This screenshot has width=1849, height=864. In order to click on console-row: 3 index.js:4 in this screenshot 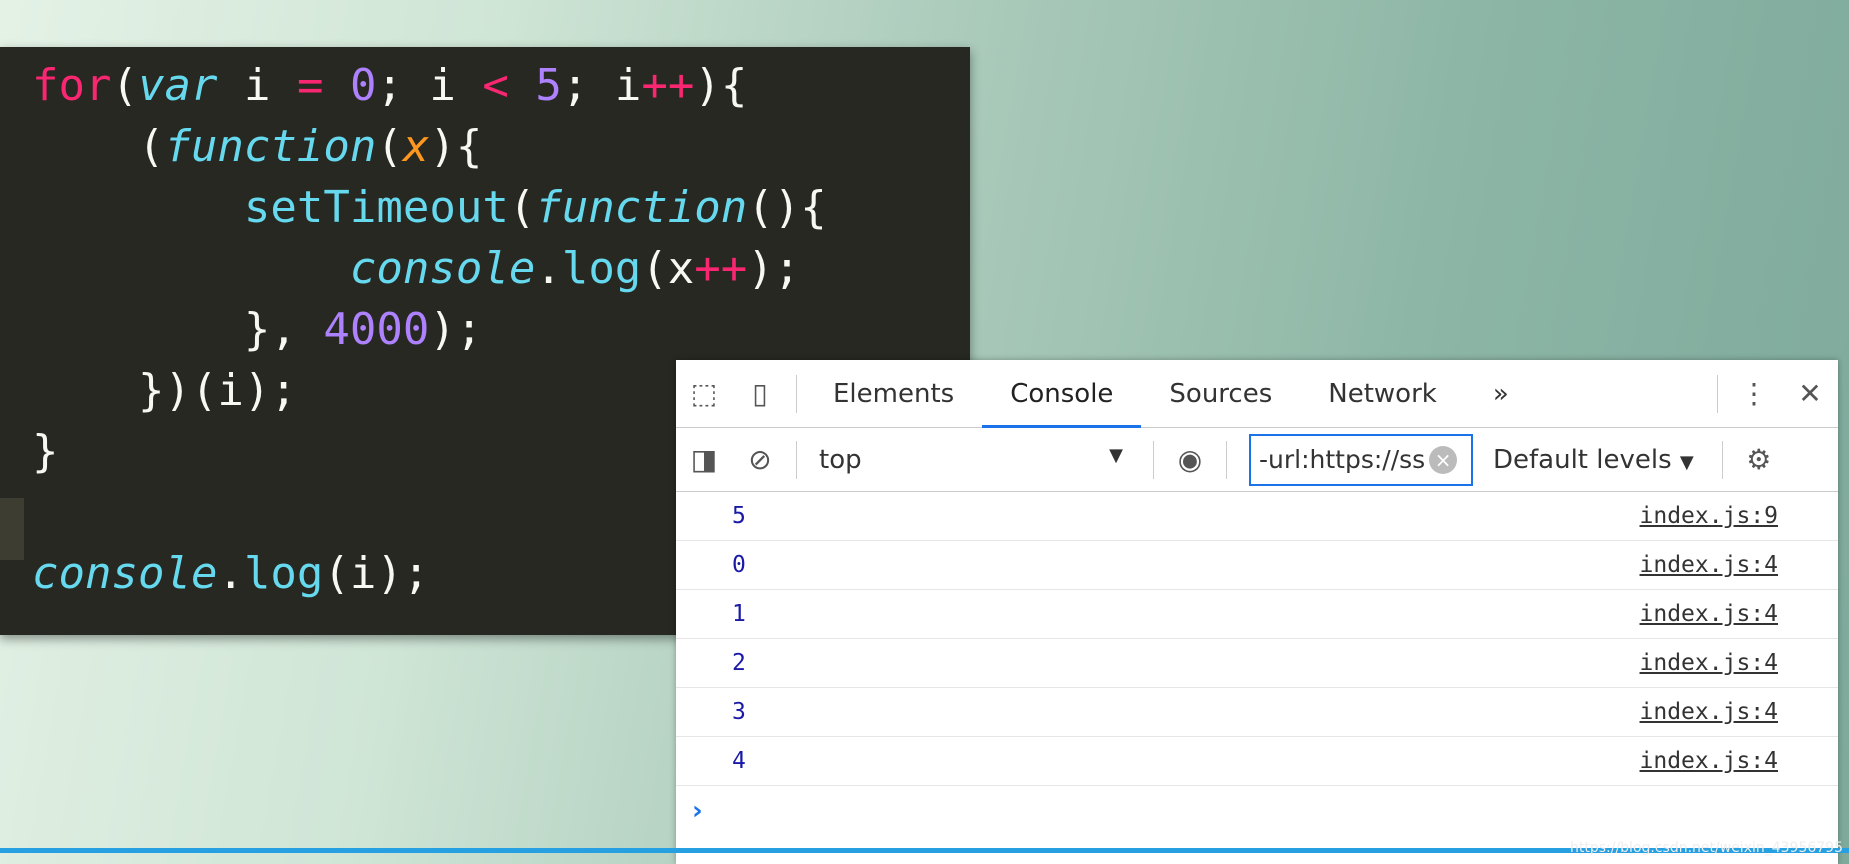, I will do `click(1257, 712)`.